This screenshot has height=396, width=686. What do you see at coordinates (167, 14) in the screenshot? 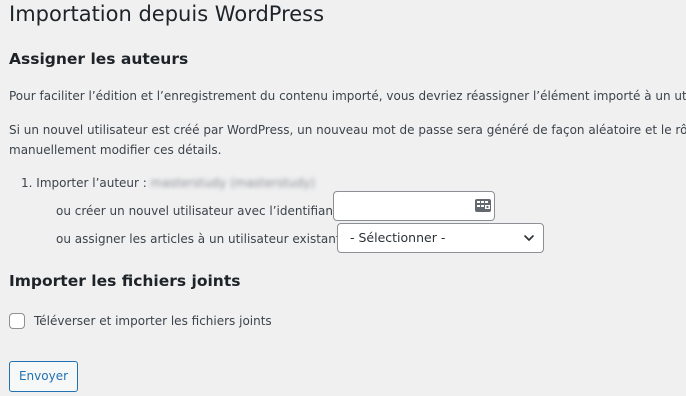
I see `page-title: Importation depuis WordPress` at bounding box center [167, 14].